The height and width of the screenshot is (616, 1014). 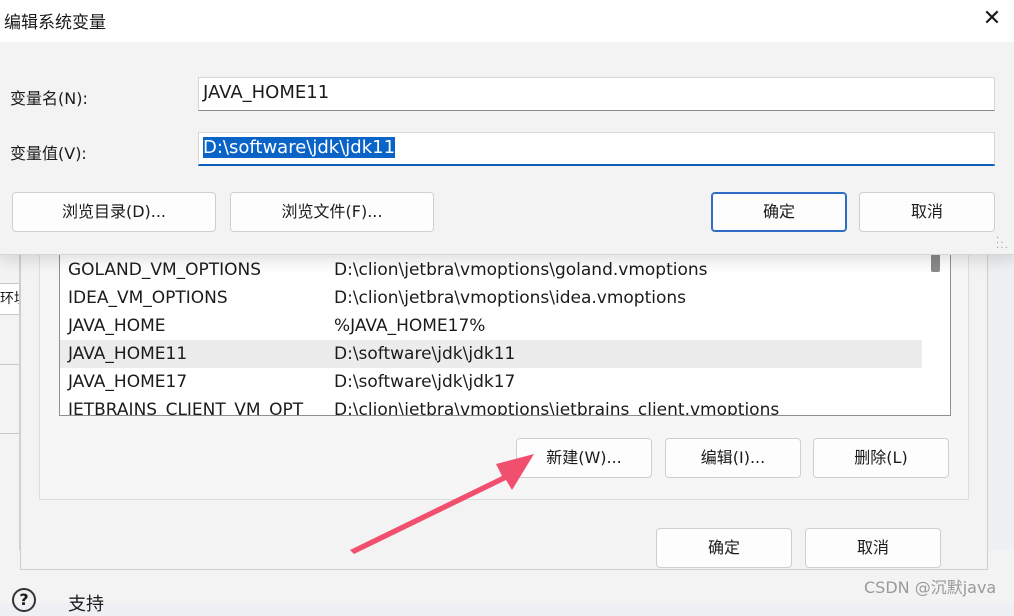 I want to click on variable-name: JAVA_HOME, so click(x=117, y=326).